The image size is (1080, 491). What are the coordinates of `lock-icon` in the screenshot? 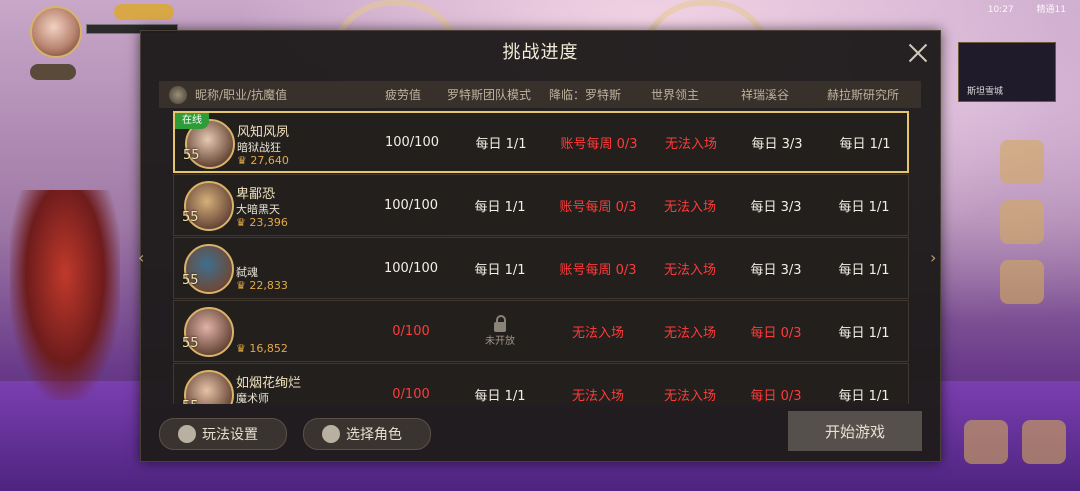 It's located at (500, 323).